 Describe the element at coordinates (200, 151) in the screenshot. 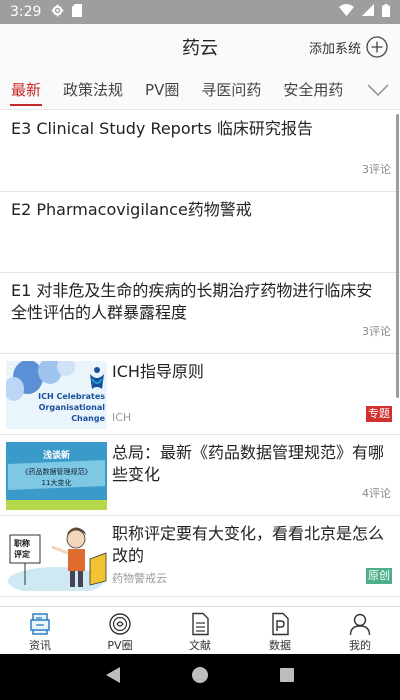

I see `list-item: E3 Clinical Study Reports 临床研究报告 3评论` at that location.